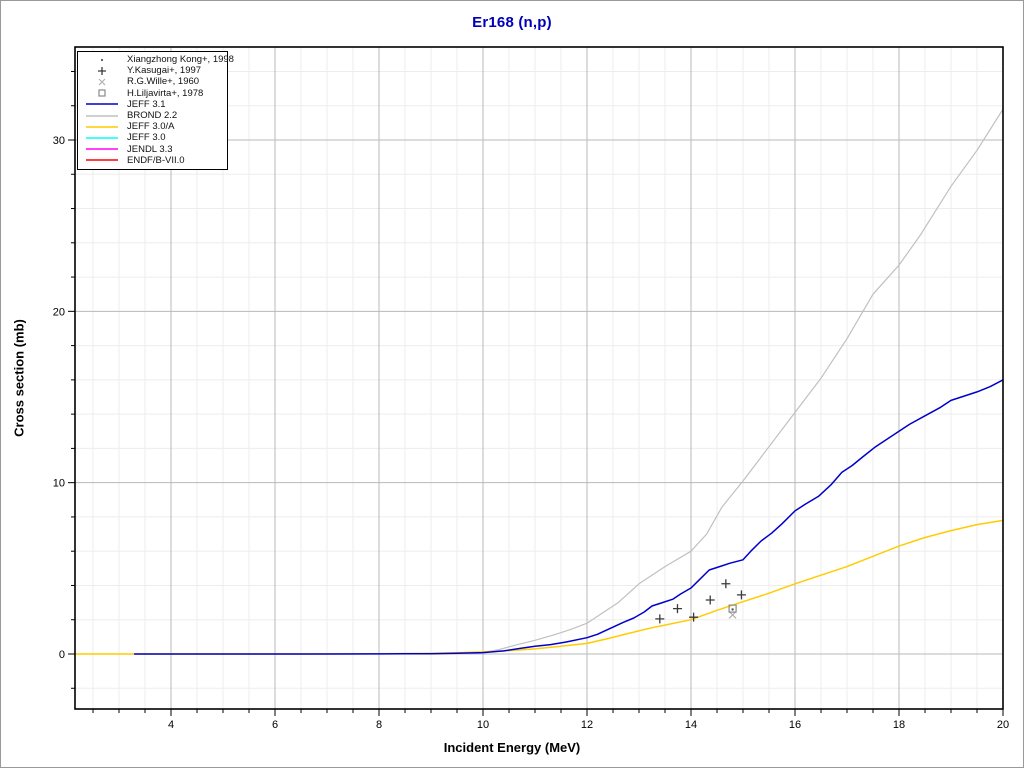  What do you see at coordinates (59, 141) in the screenshot?
I see `y-tick-label: 30` at bounding box center [59, 141].